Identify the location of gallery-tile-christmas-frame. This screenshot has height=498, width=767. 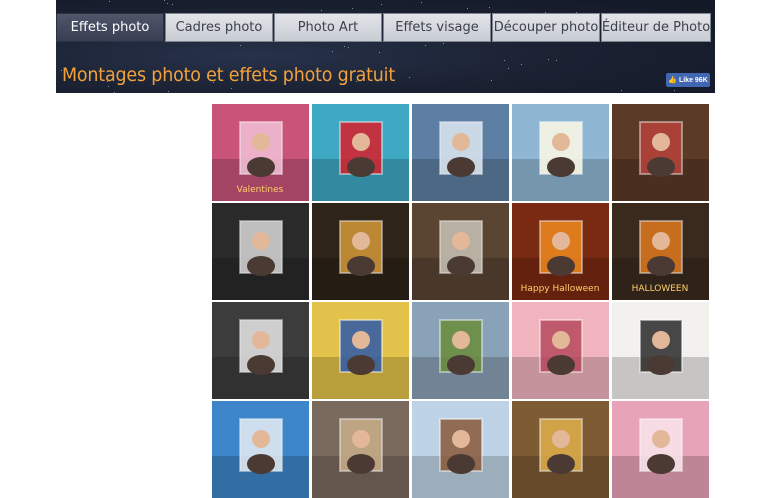
(660, 152).